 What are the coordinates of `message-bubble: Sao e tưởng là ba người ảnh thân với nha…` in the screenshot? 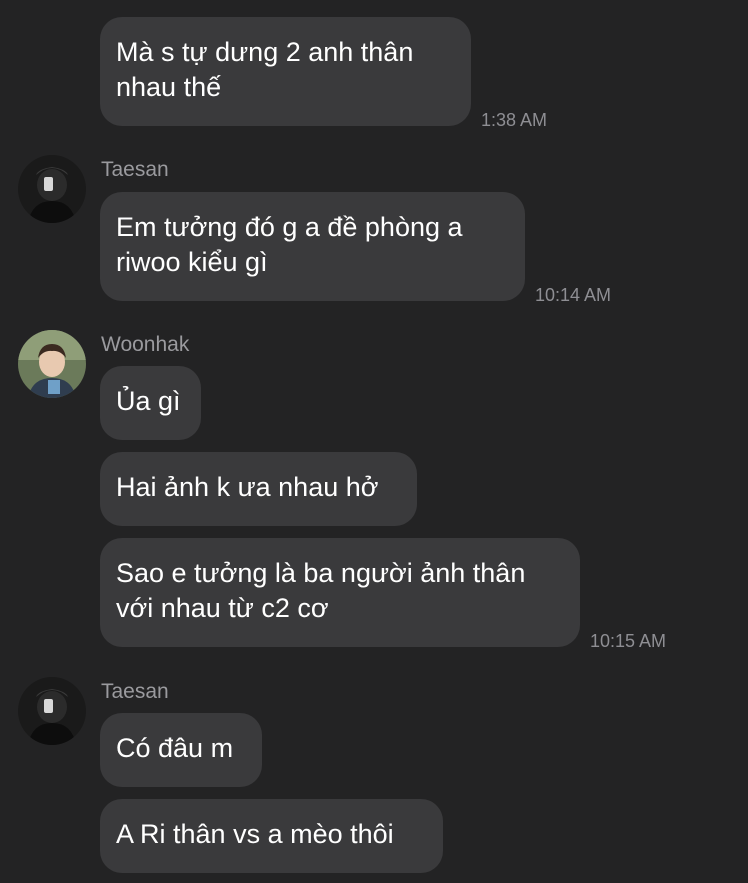 It's located at (340, 592).